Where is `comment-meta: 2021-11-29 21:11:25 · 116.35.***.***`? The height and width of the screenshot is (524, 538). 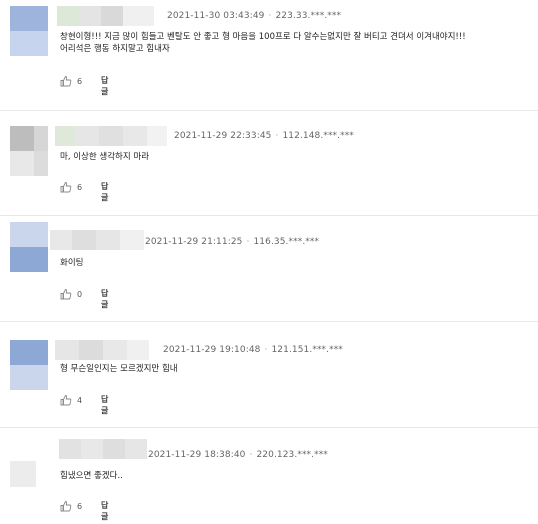
comment-meta: 2021-11-29 21:11:25 · 116.35.***.*** is located at coordinates (232, 242).